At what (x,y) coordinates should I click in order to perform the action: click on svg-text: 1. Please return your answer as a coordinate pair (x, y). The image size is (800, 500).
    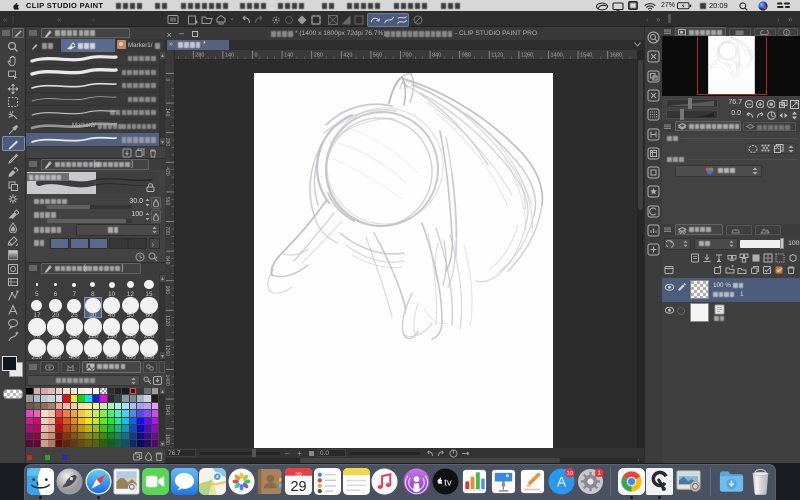
    Looking at the image, I should click on (599, 472).